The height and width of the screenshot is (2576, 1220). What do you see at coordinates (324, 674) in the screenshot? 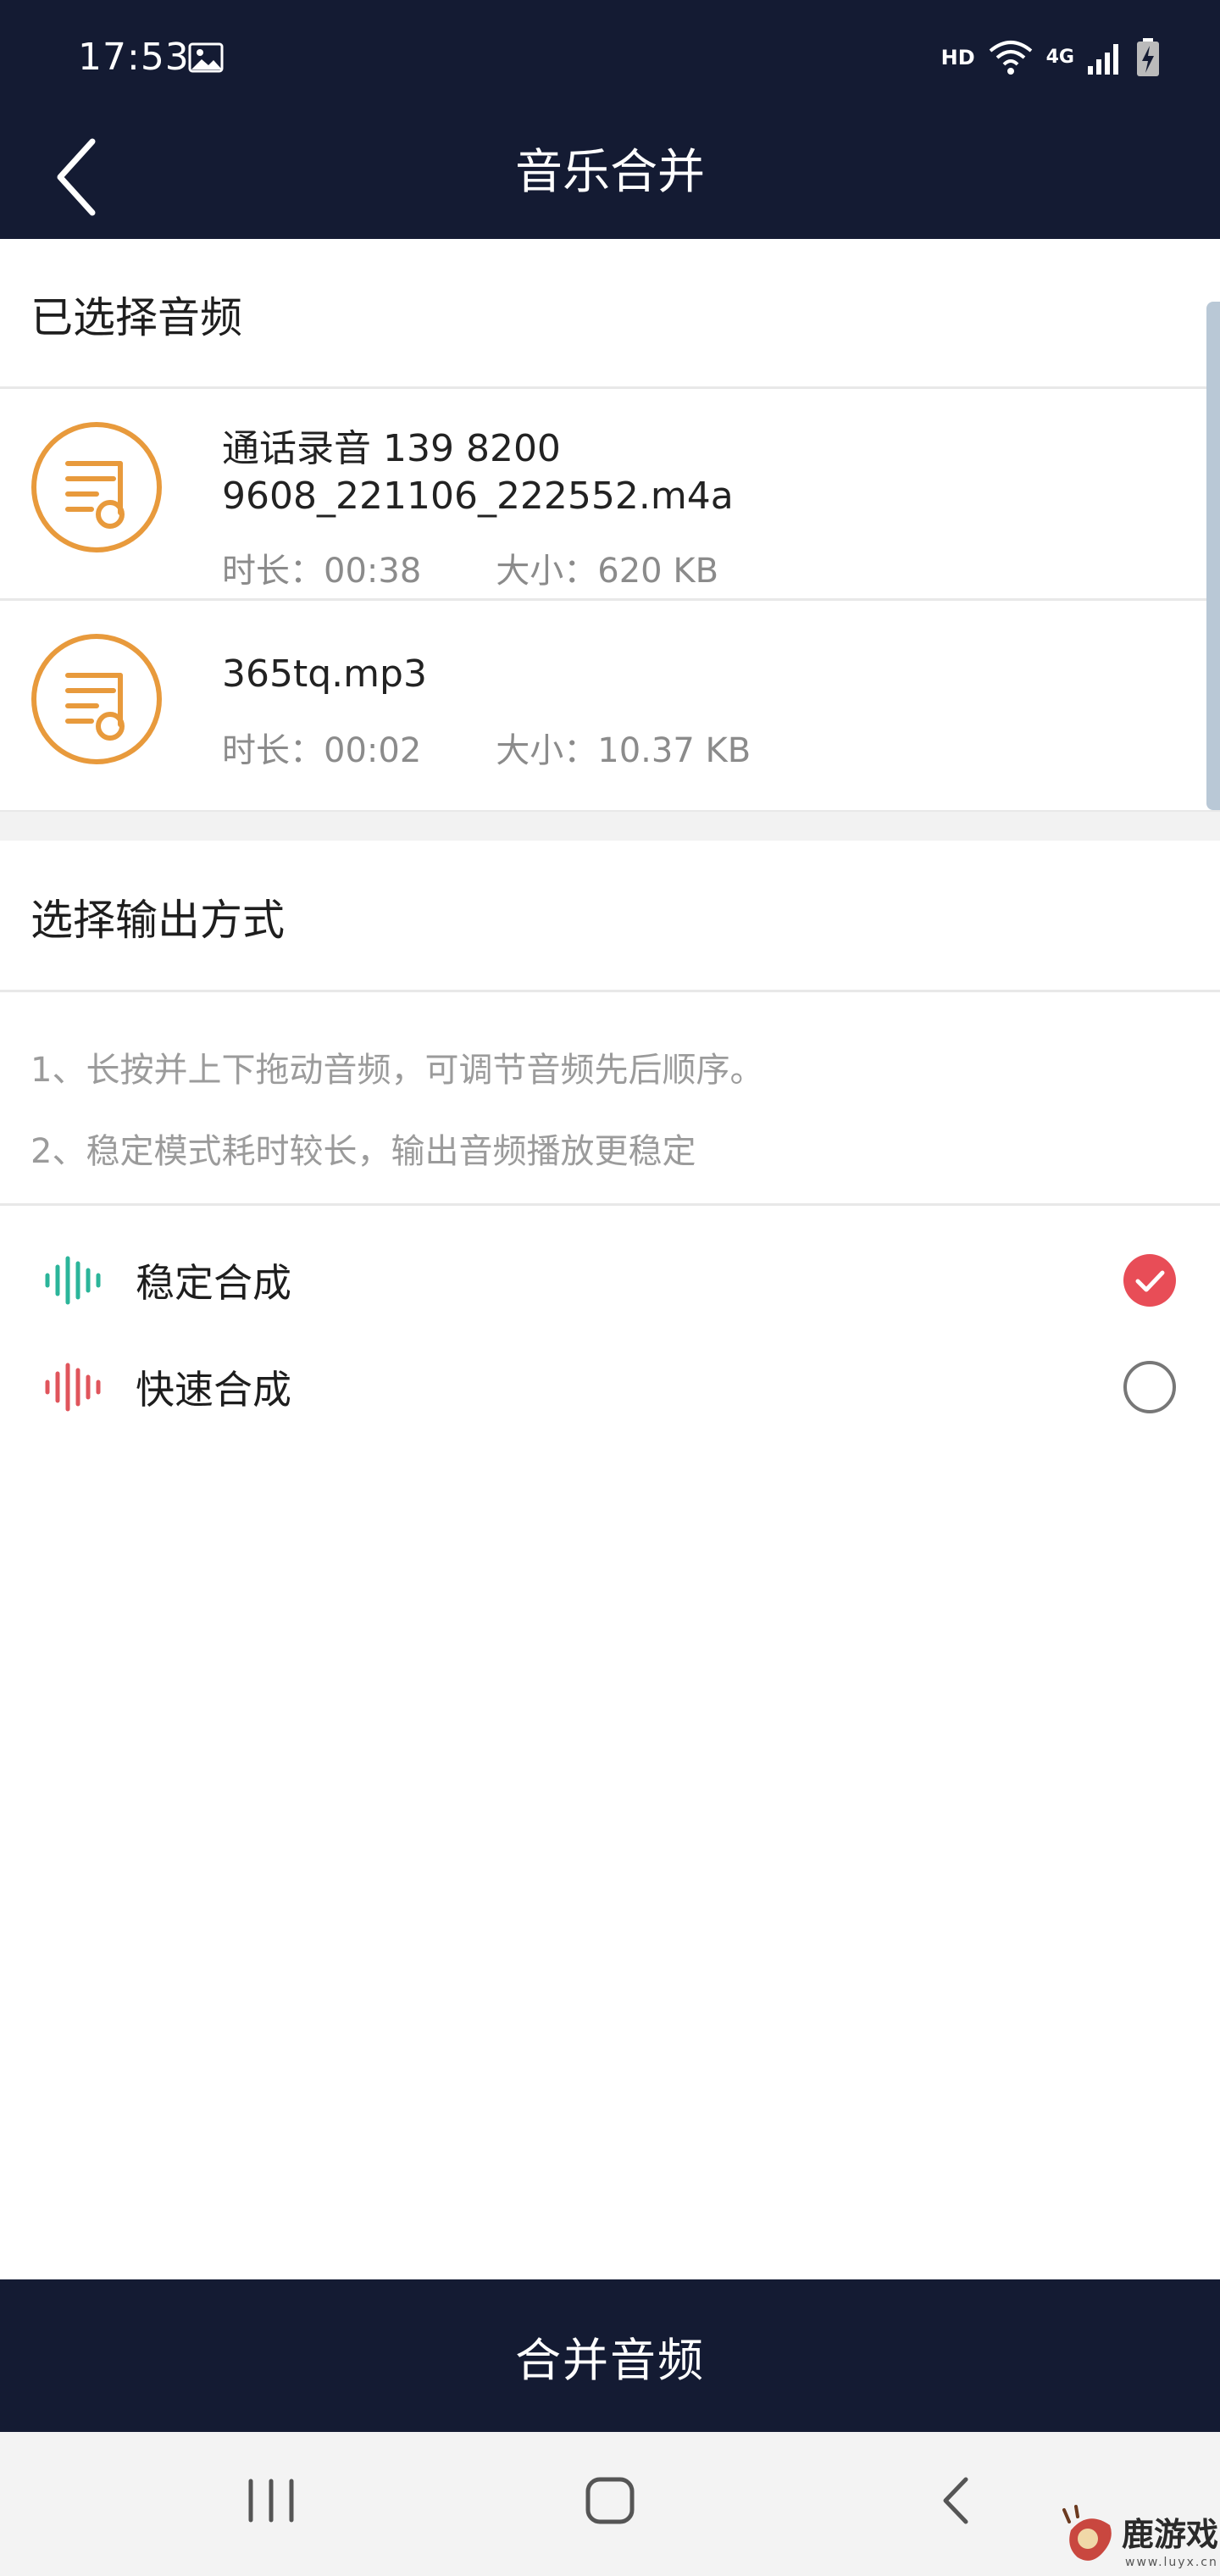
I see `audio-file-name: 365tq.mp3` at bounding box center [324, 674].